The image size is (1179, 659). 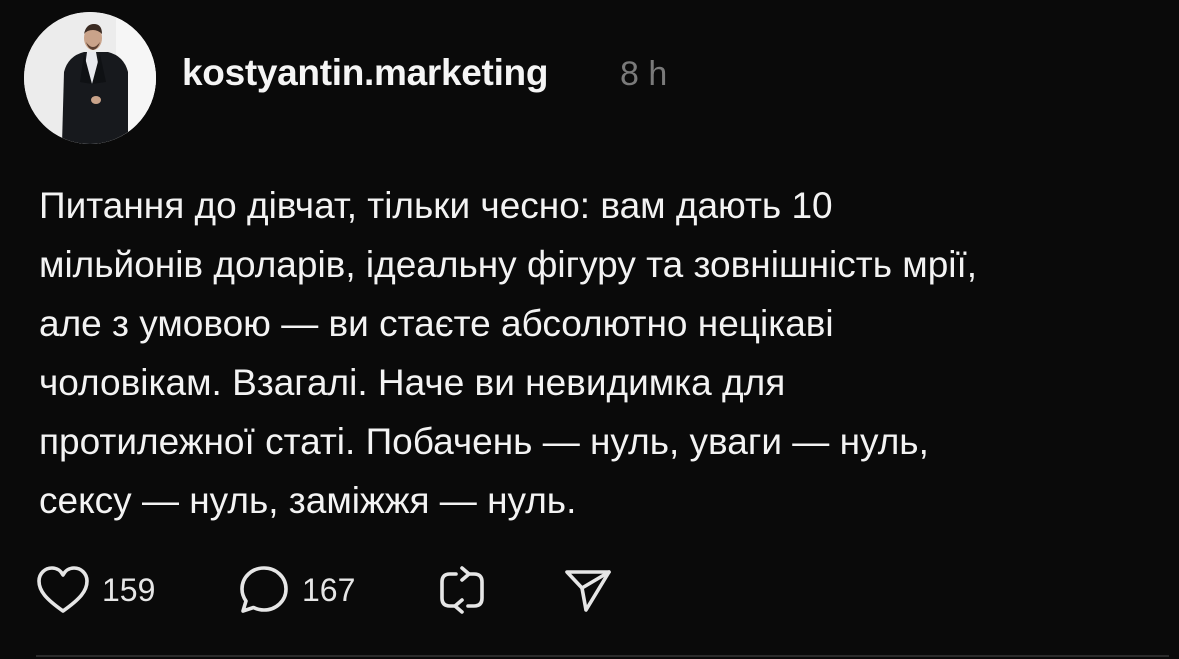 What do you see at coordinates (95, 590) in the screenshot?
I see `like-button: 159` at bounding box center [95, 590].